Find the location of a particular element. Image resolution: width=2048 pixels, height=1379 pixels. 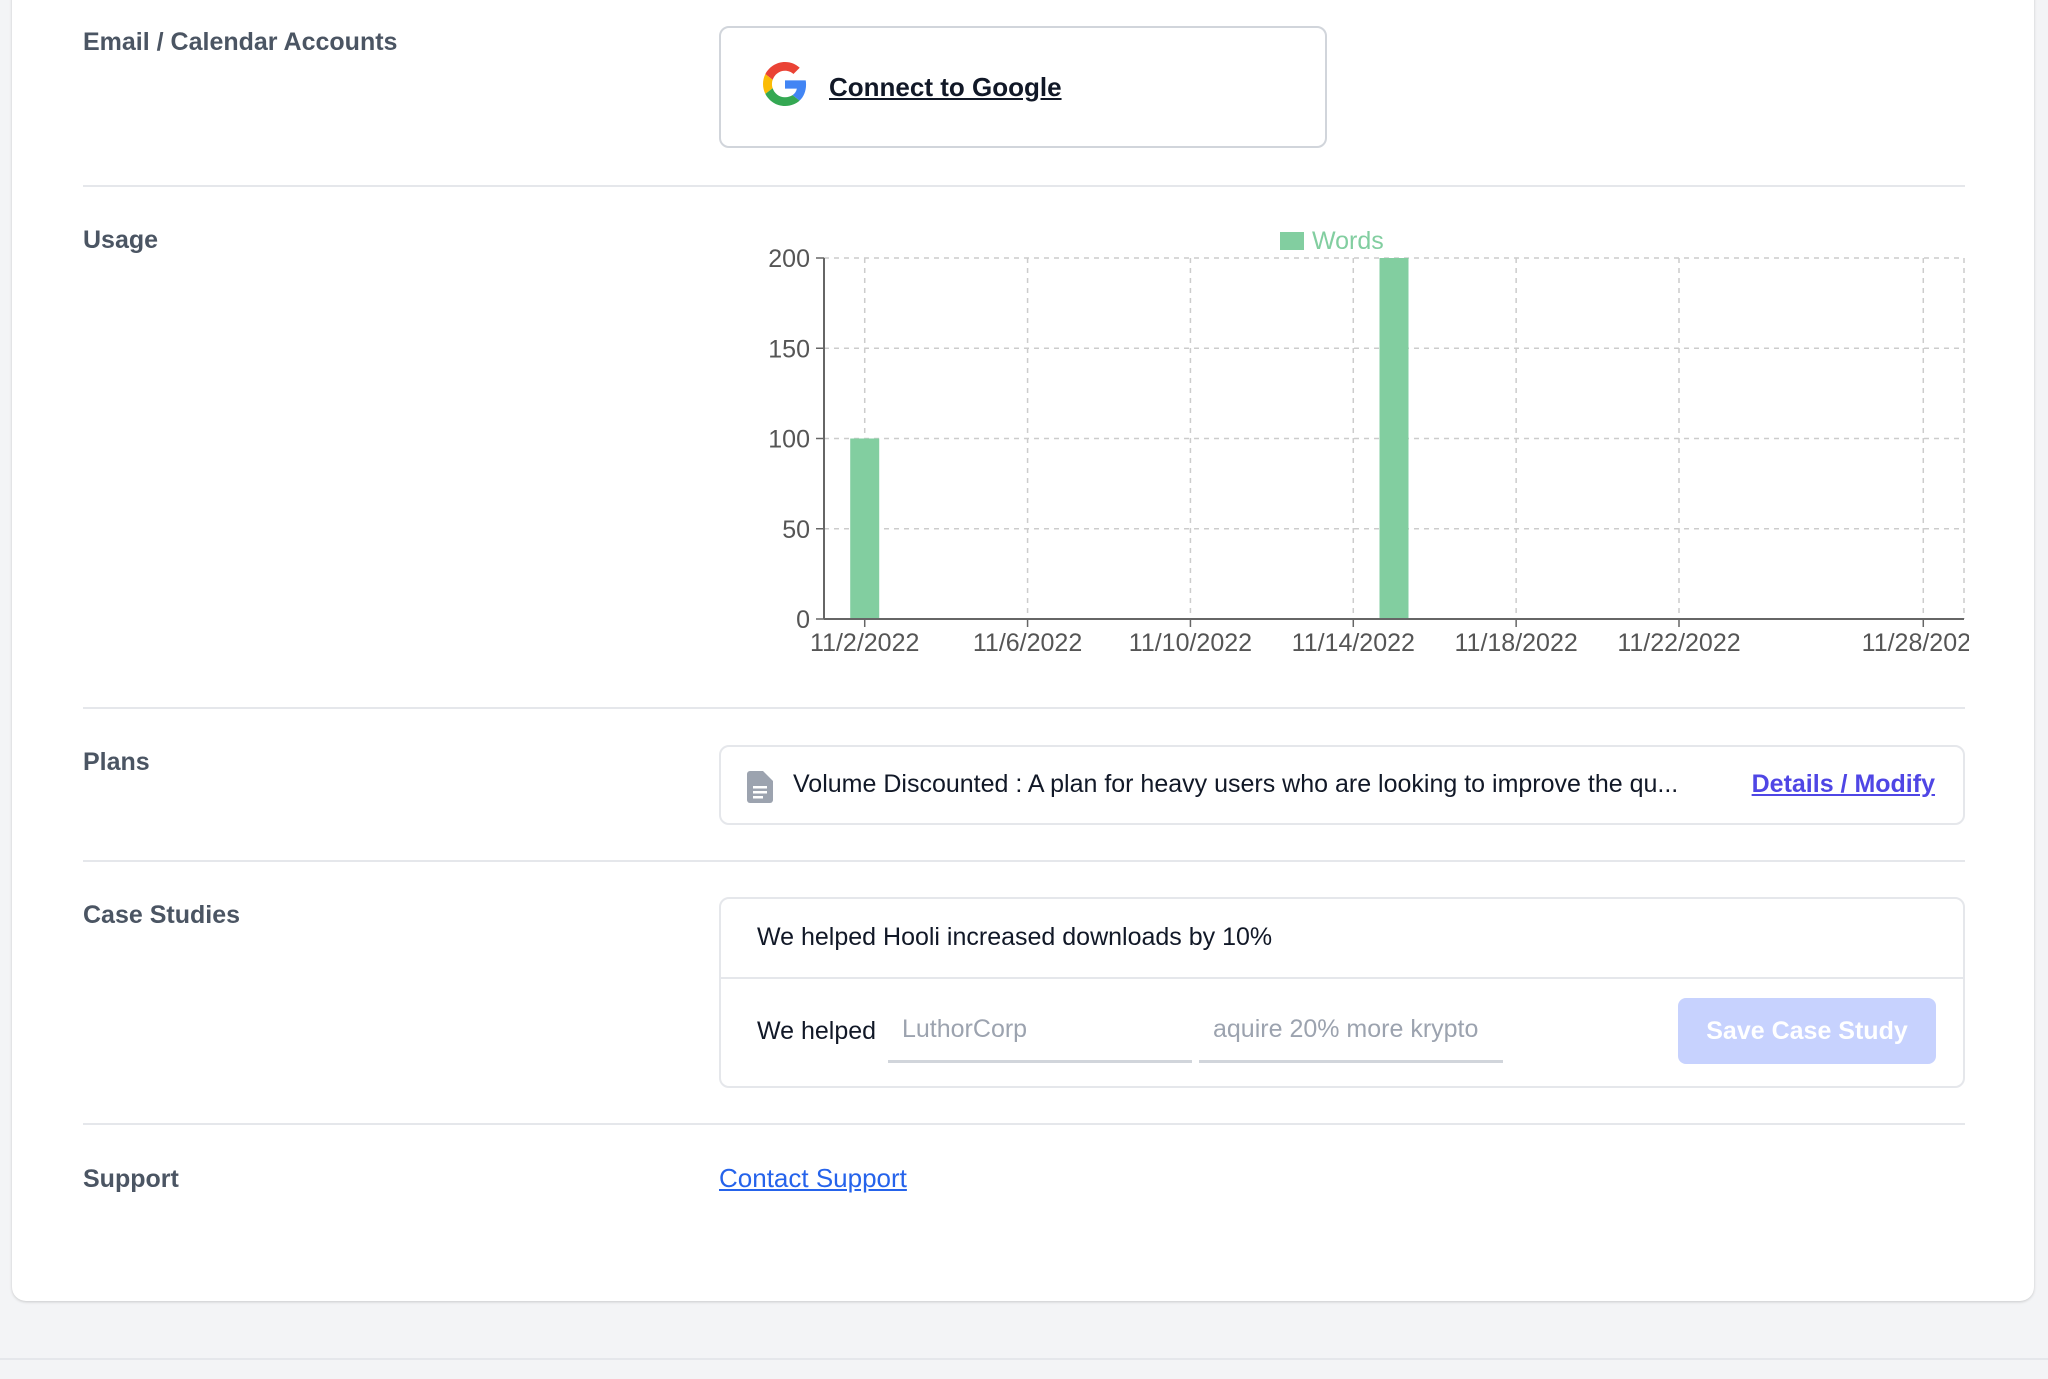

support-label: Support is located at coordinates (131, 1179).